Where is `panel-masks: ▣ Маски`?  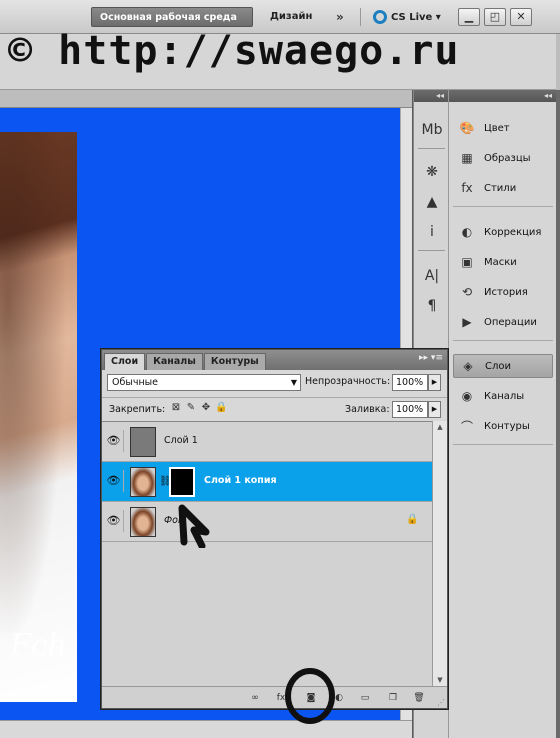 panel-masks: ▣ Маски is located at coordinates (503, 262).